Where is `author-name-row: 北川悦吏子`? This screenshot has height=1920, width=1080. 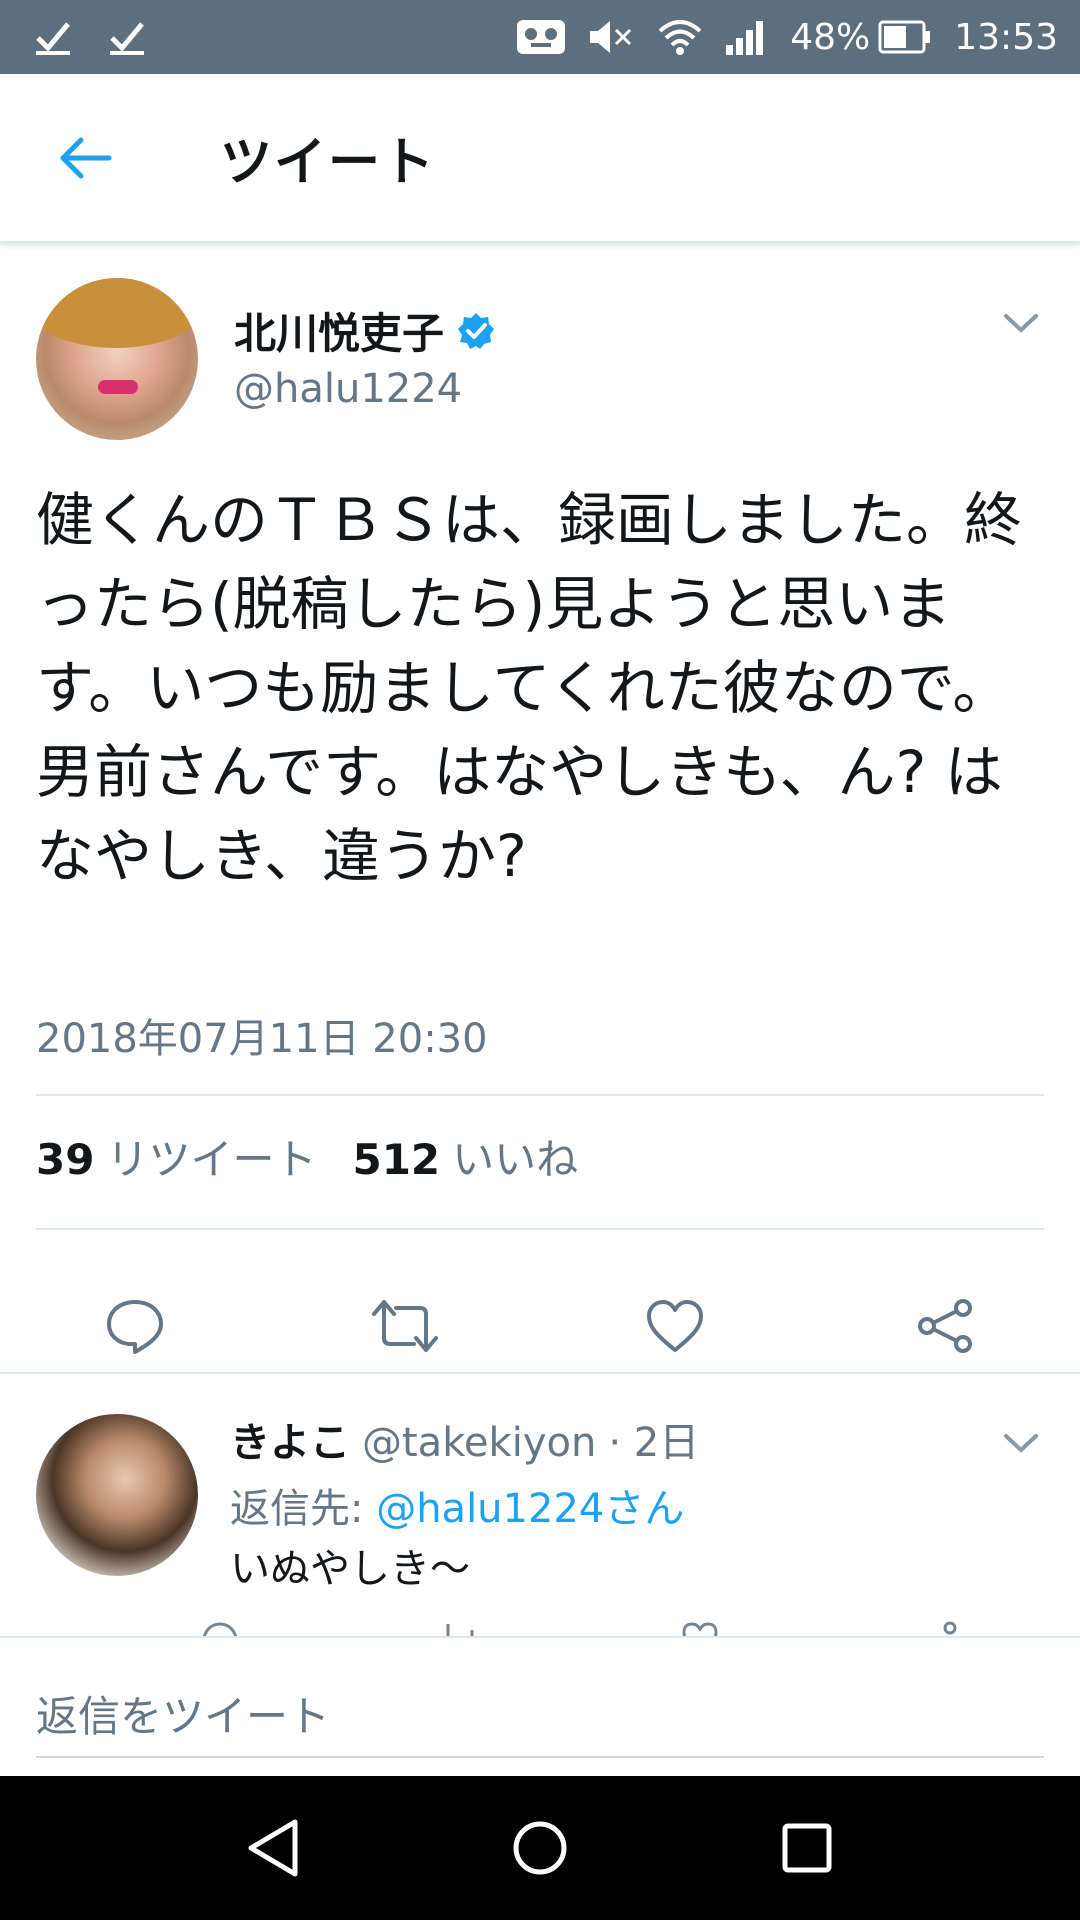
author-name-row: 北川悦吏子 is located at coordinates (365, 330).